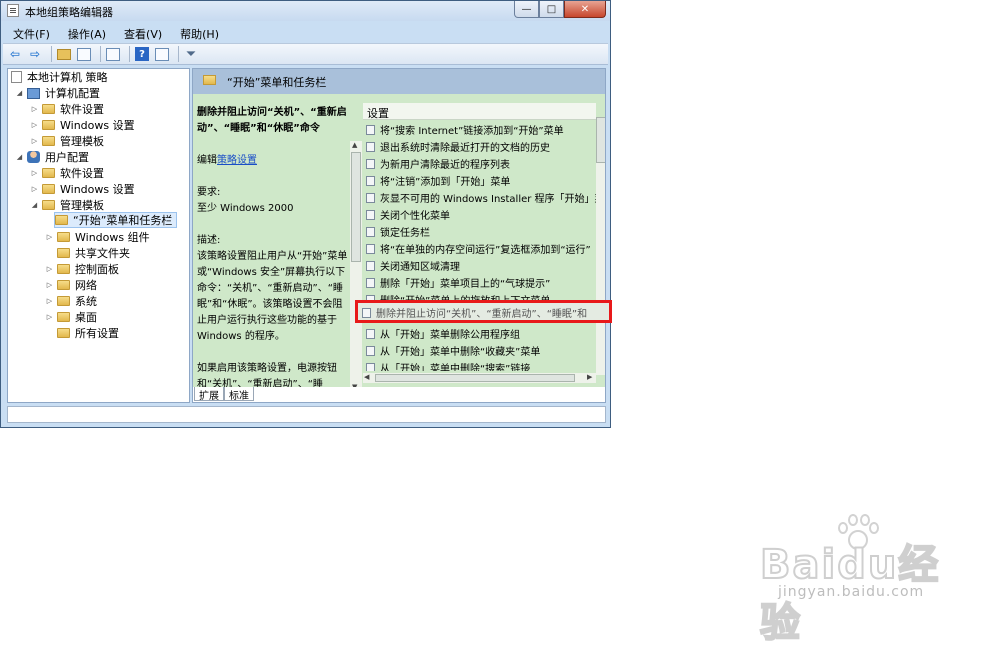  What do you see at coordinates (198, 33) in the screenshot?
I see `menu-help: 帮助(H)` at bounding box center [198, 33].